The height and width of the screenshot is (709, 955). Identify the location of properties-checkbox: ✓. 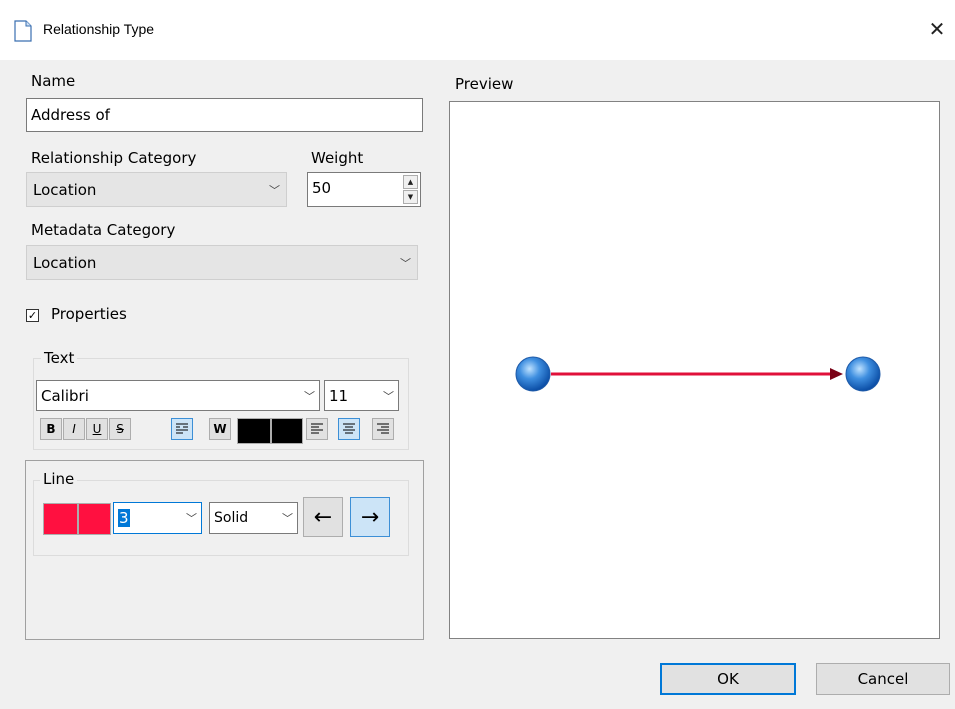
(32, 315).